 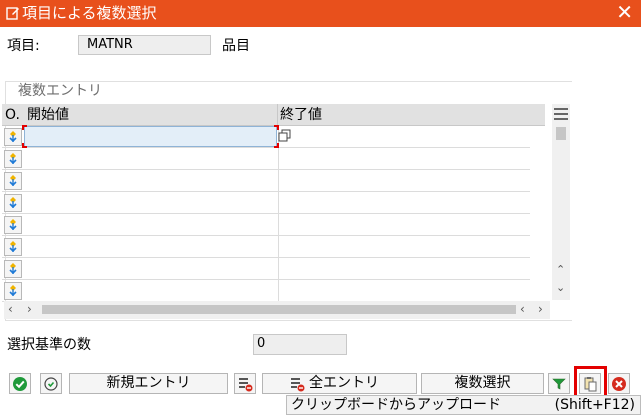 I want to click on column-header-start: 開始値, so click(x=48, y=115).